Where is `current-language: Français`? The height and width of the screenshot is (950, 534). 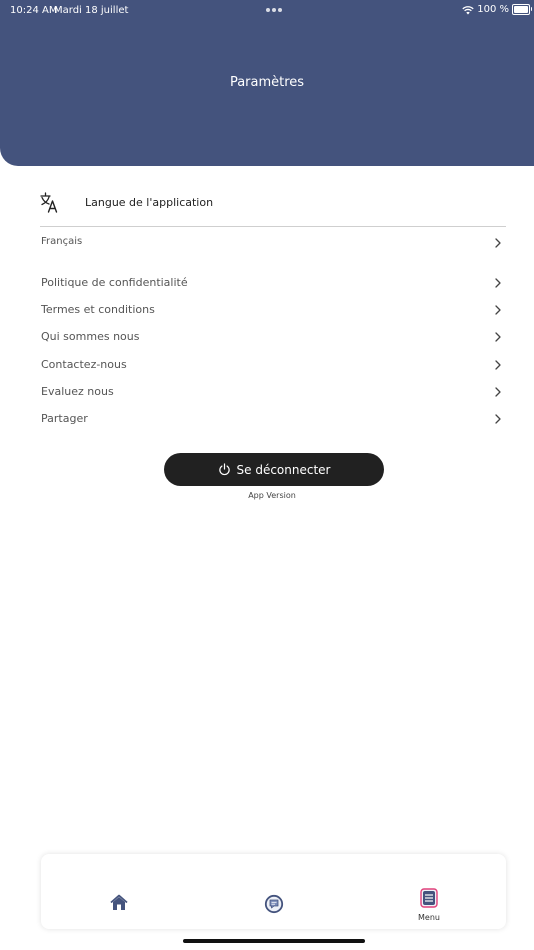
current-language: Français is located at coordinates (62, 241).